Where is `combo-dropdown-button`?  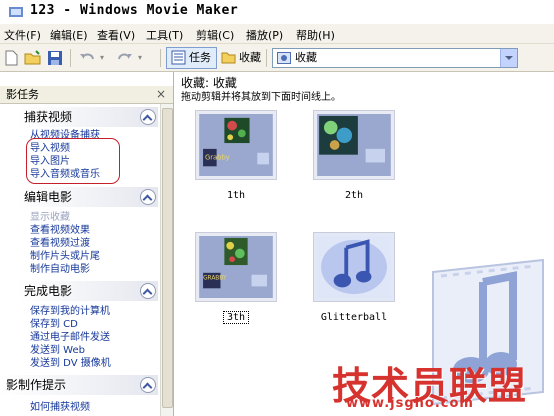
combo-dropdown-button is located at coordinates (508, 58).